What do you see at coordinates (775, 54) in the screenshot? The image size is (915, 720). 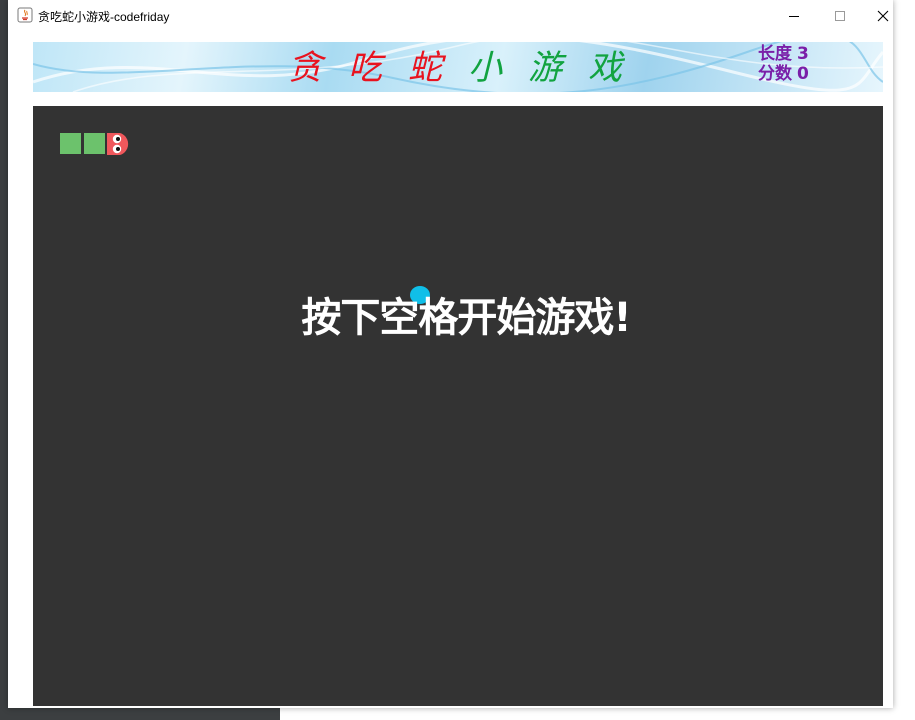 I see `length-label: 长度` at bounding box center [775, 54].